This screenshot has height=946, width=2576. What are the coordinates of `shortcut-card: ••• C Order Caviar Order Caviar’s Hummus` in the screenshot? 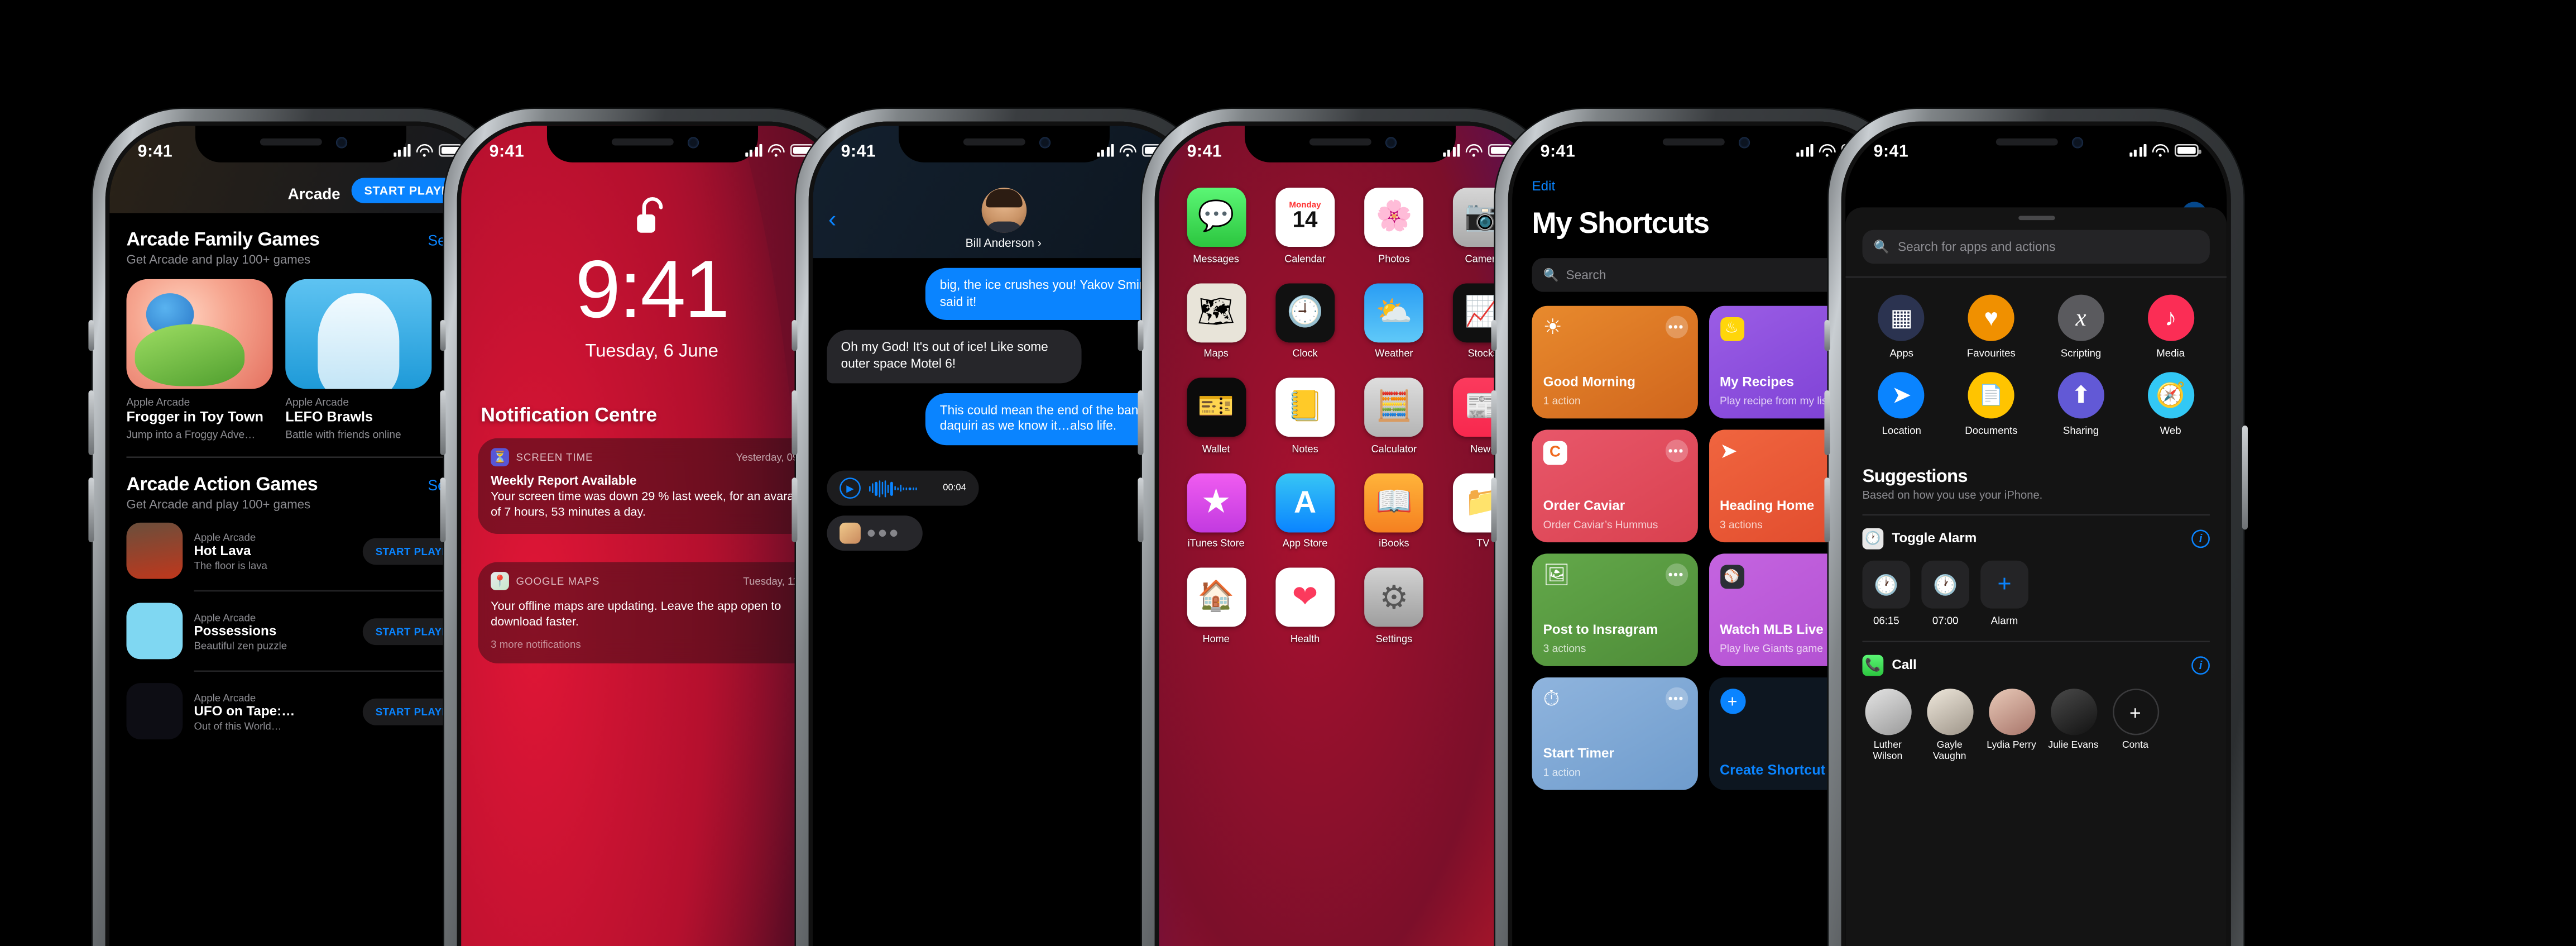 It's located at (1614, 486).